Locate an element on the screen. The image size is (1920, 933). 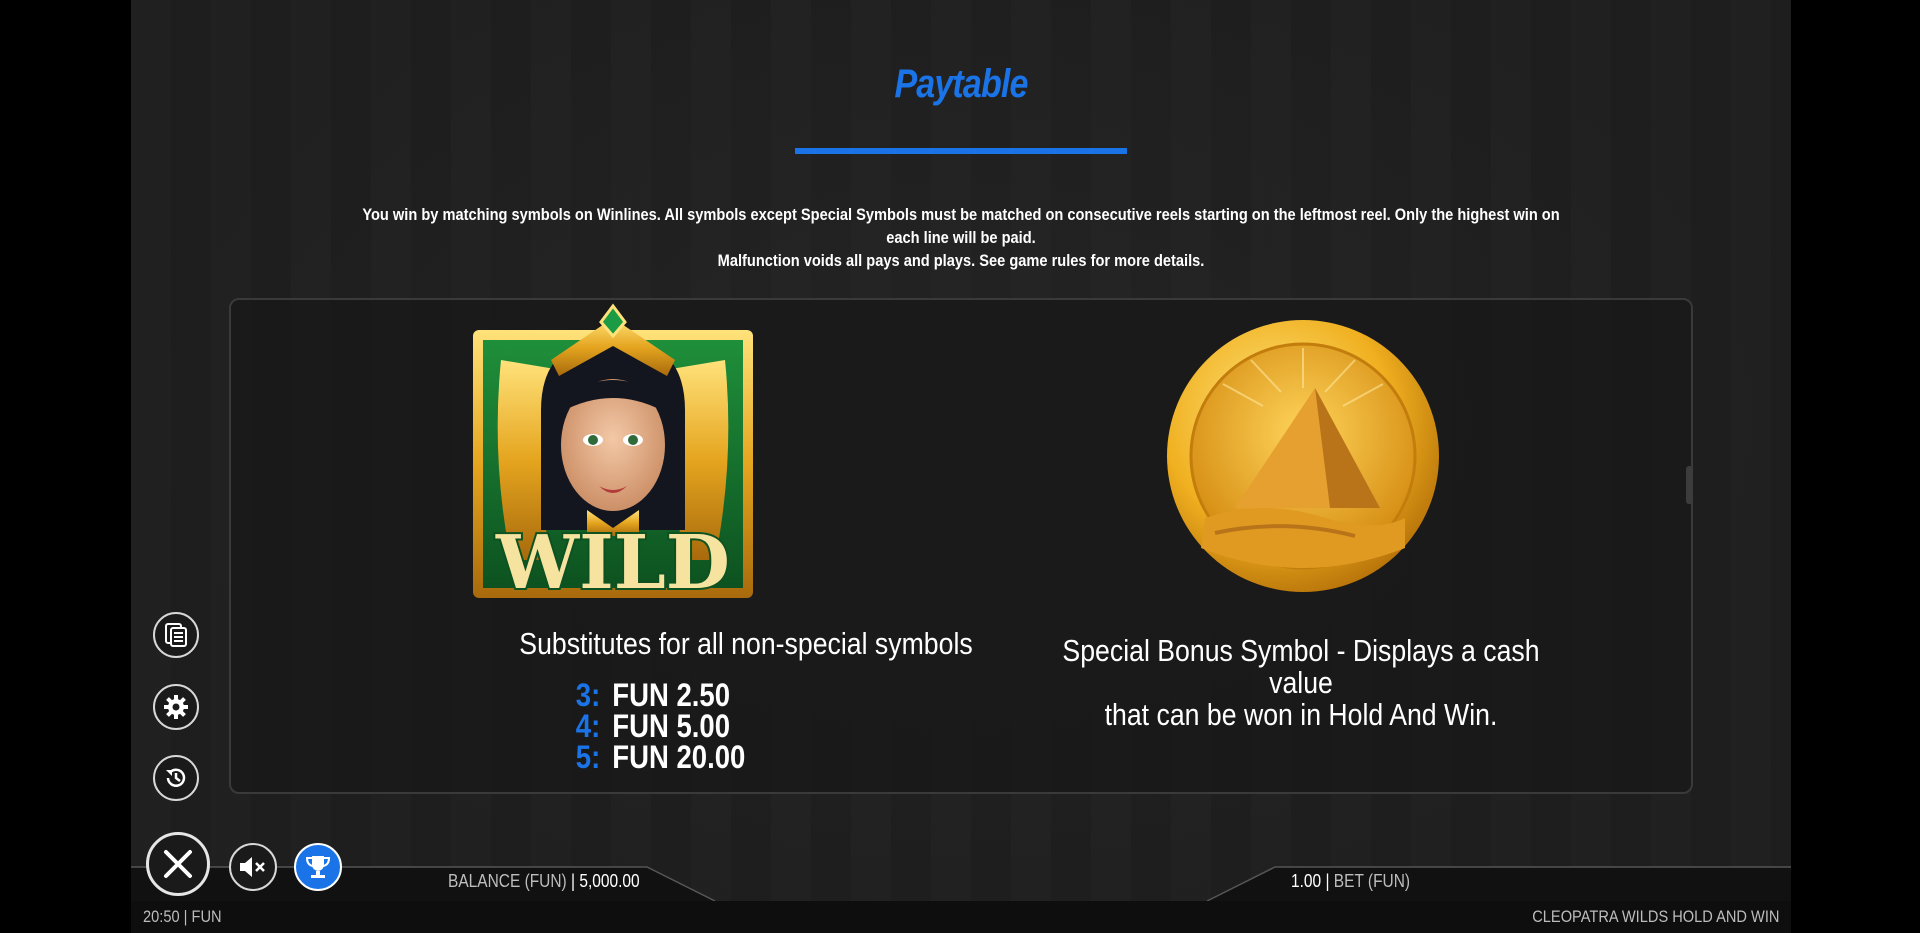
close-button is located at coordinates (178, 864).